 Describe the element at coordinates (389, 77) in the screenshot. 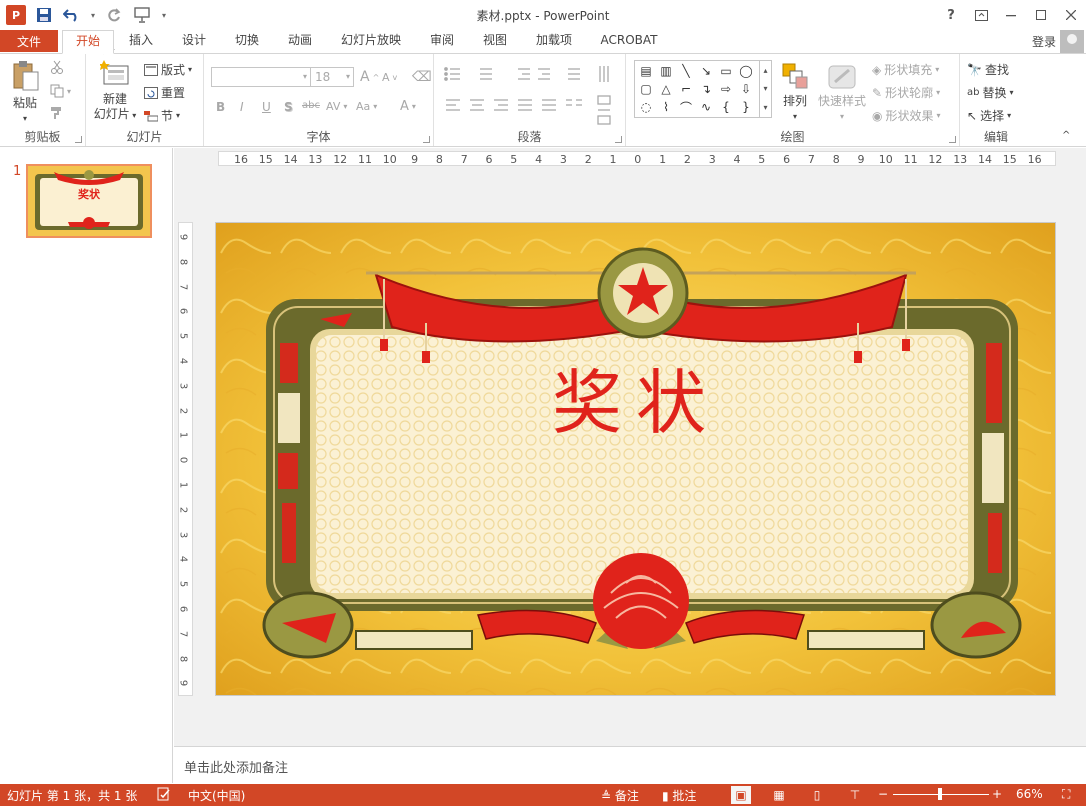

I see `shrink-font-button: Av` at that location.